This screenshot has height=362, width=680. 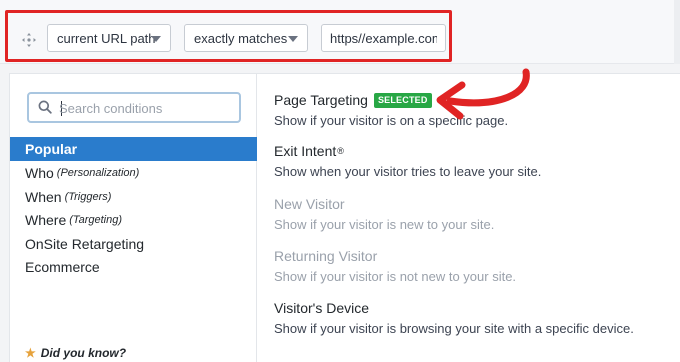 What do you see at coordinates (228, 36) in the screenshot?
I see `highlight-box` at bounding box center [228, 36].